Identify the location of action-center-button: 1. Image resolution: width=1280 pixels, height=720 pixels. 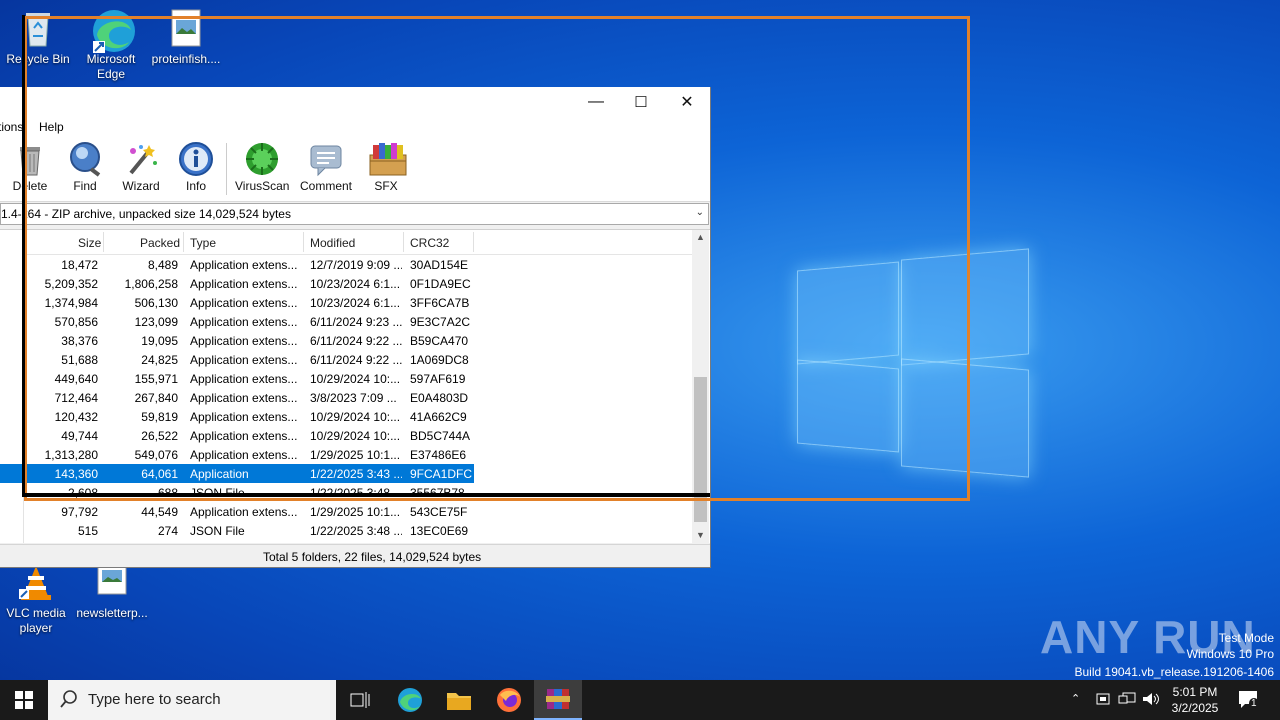
(1249, 701).